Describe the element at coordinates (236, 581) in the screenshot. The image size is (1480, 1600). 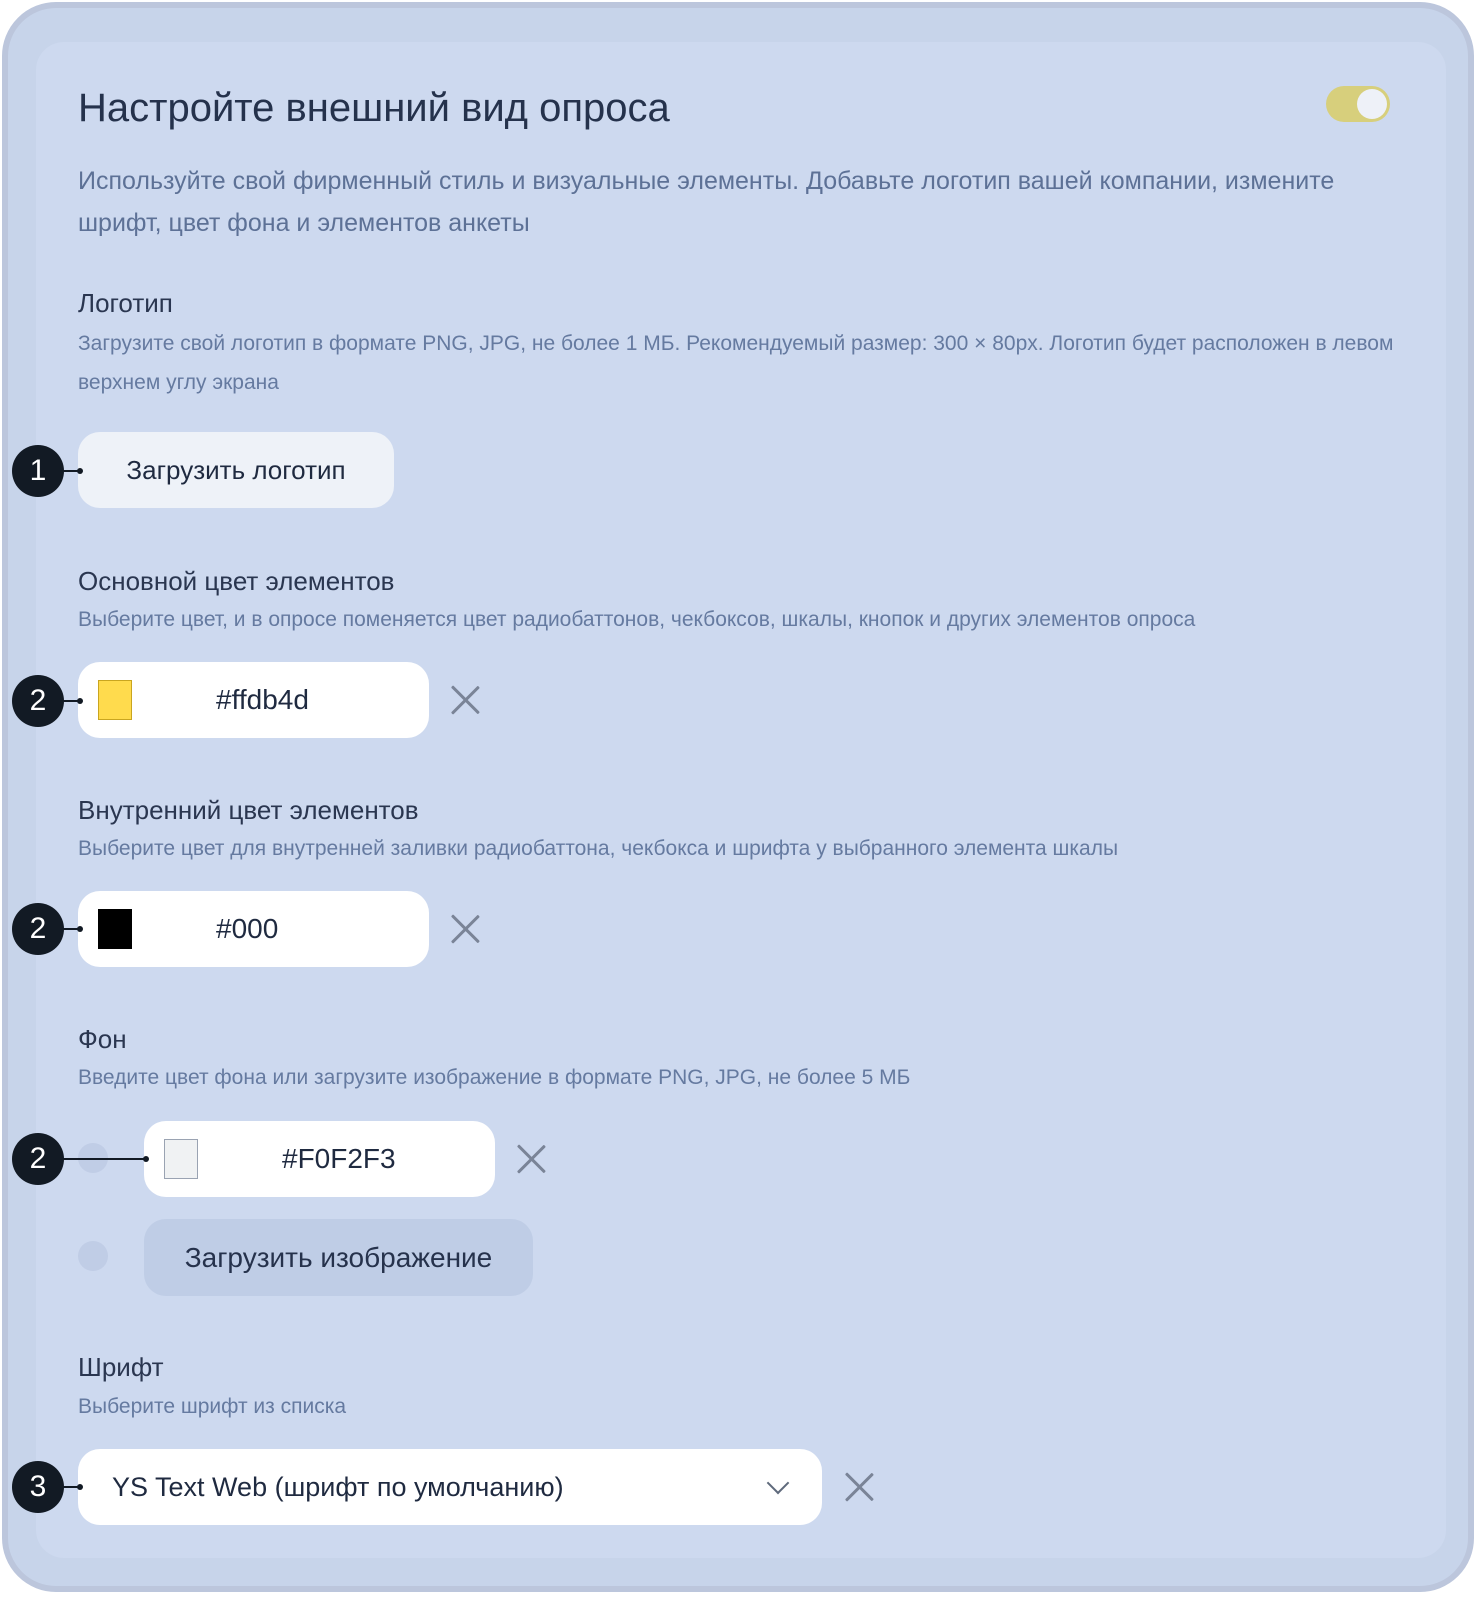
I see `primary-color-title: Основной цвет элементов` at that location.